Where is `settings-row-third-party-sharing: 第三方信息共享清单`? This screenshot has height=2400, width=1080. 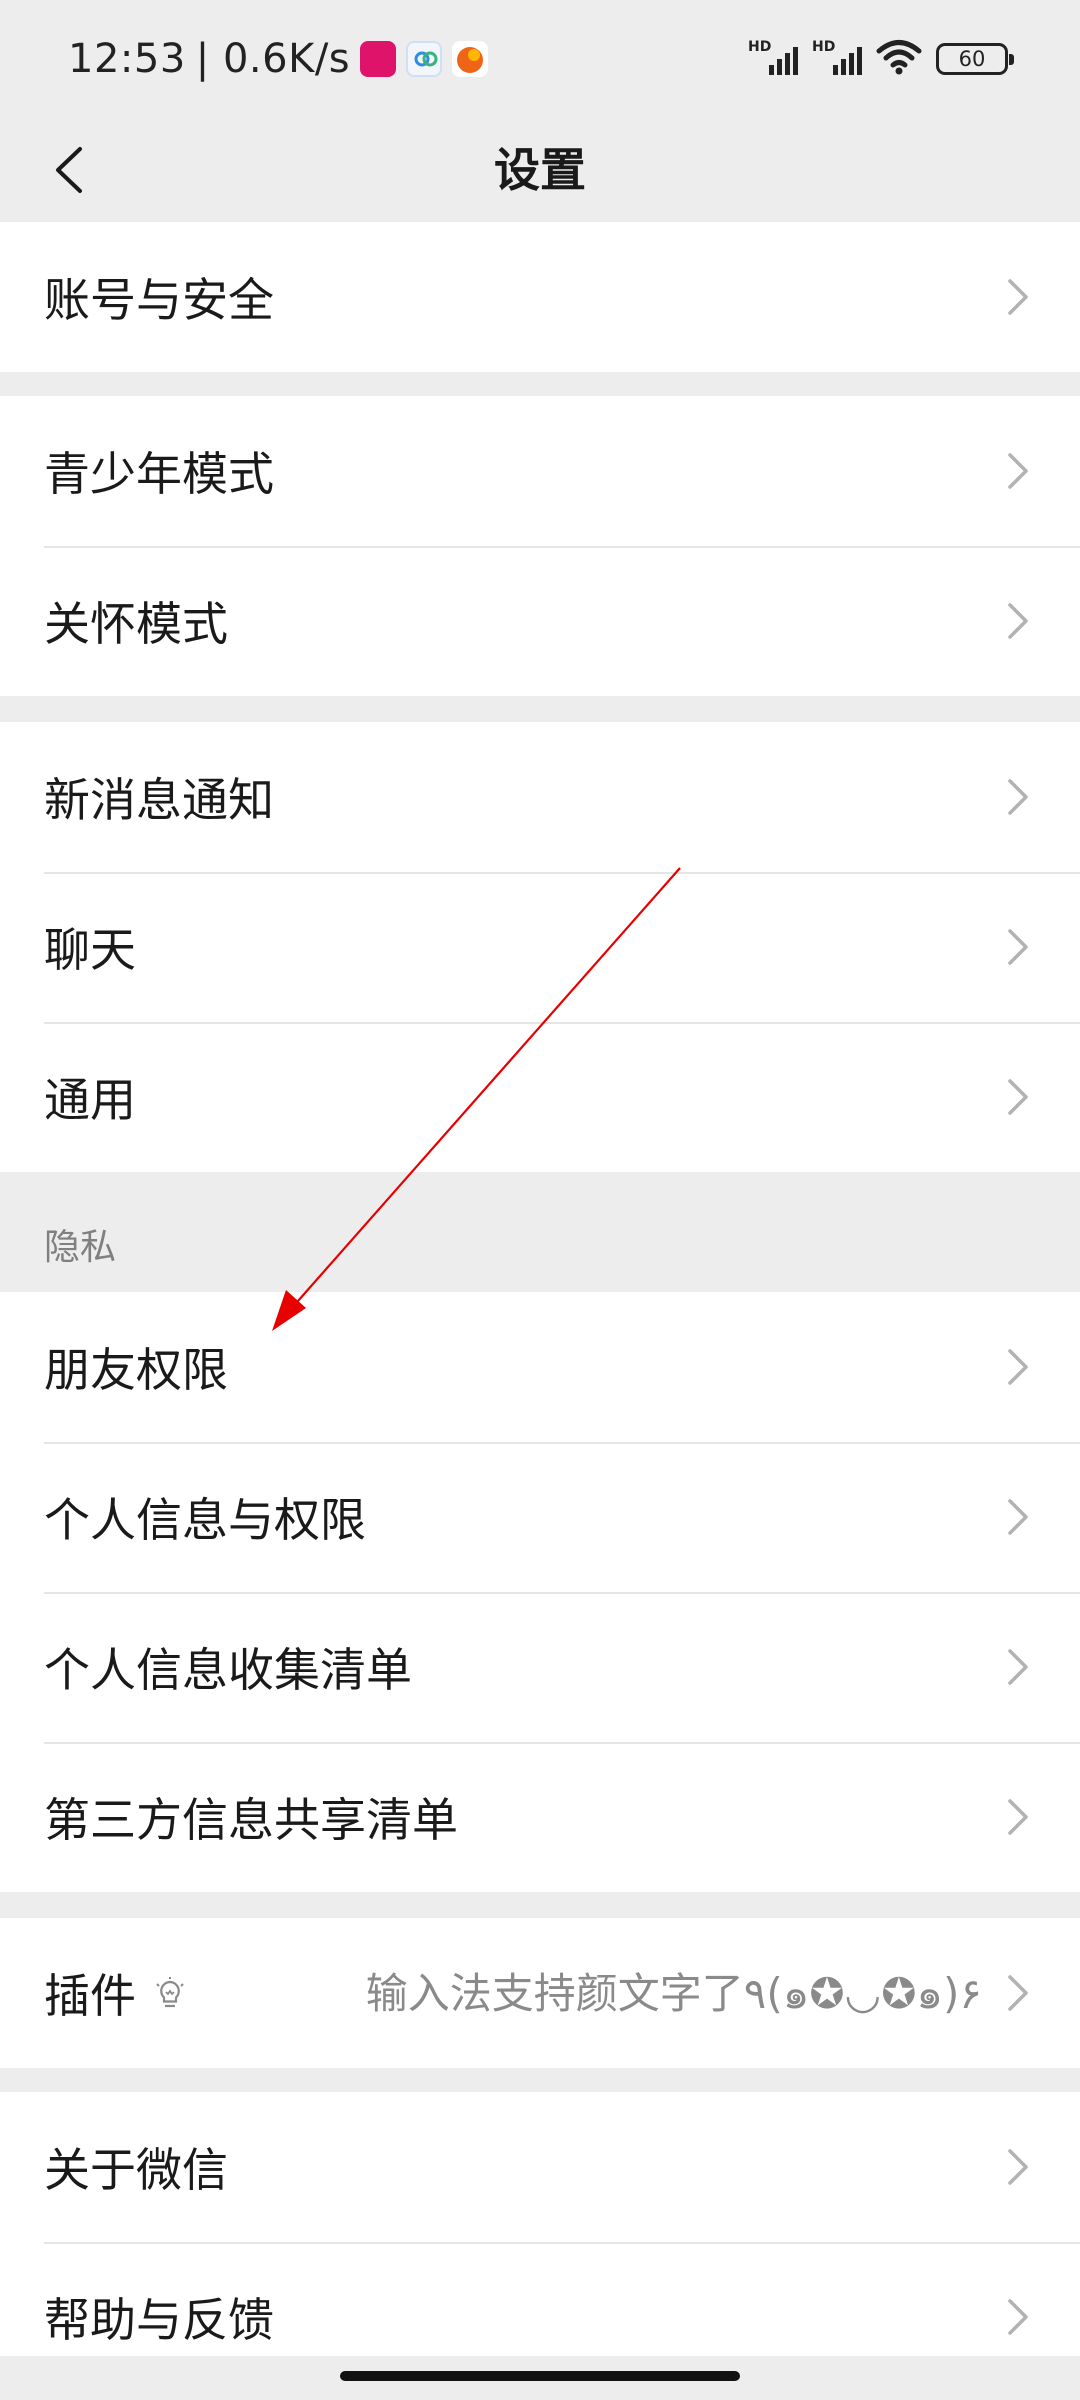
settings-row-third-party-sharing: 第三方信息共享清单 is located at coordinates (540, 1817).